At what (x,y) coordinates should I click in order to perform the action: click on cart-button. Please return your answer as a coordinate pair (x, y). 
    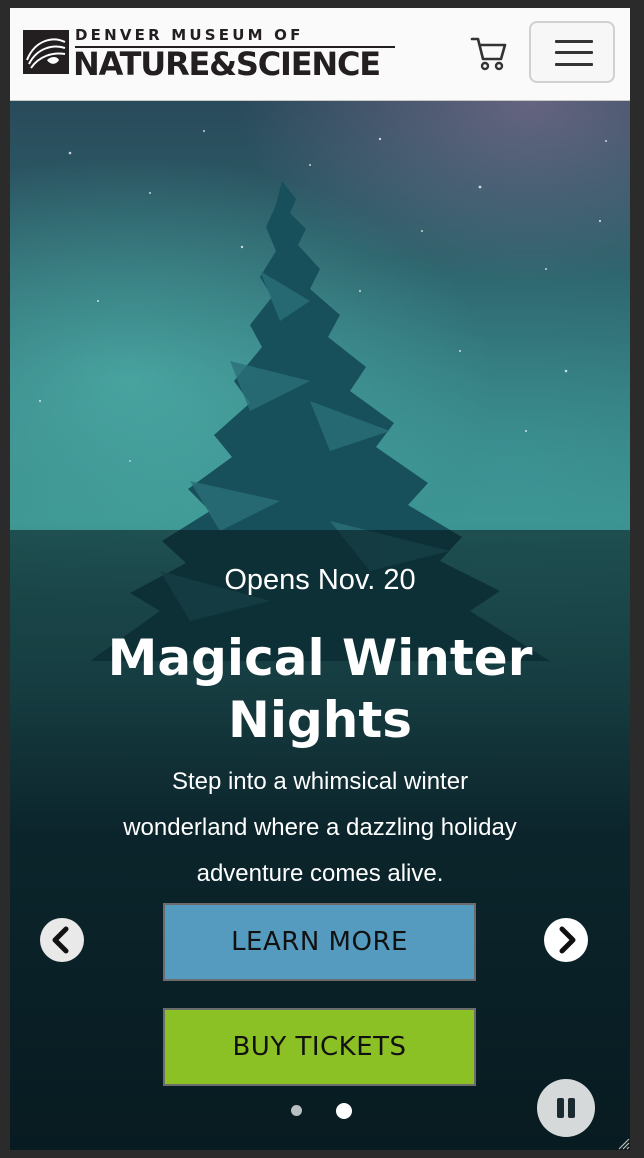
    Looking at the image, I should click on (489, 53).